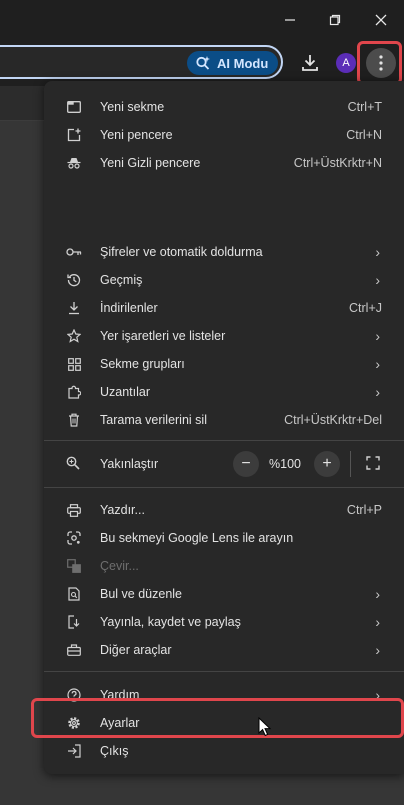 The image size is (404, 805). I want to click on ai-mode-button: AI Modu, so click(232, 63).